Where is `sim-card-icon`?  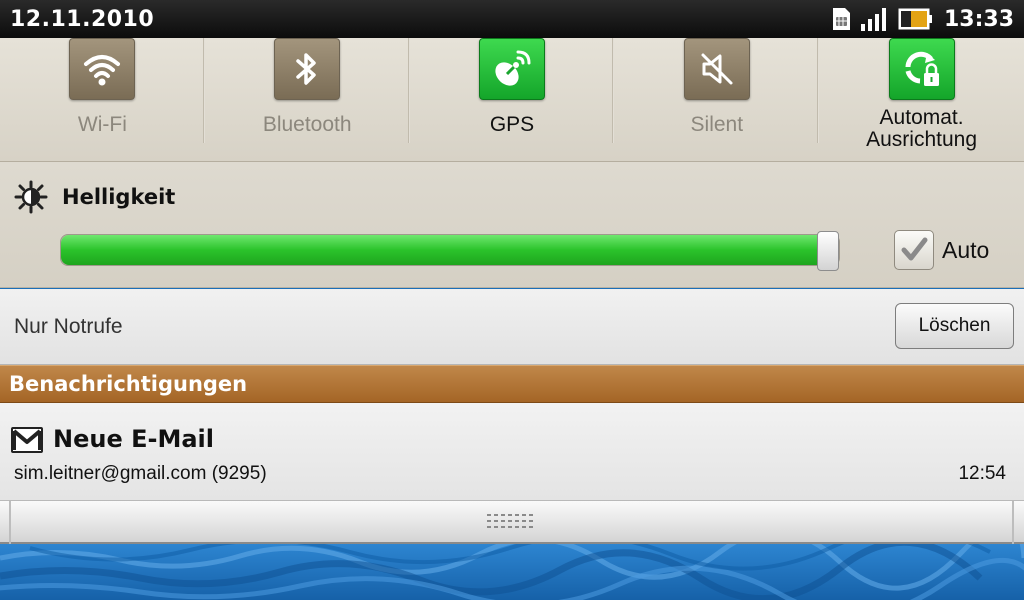
sim-card-icon is located at coordinates (841, 19).